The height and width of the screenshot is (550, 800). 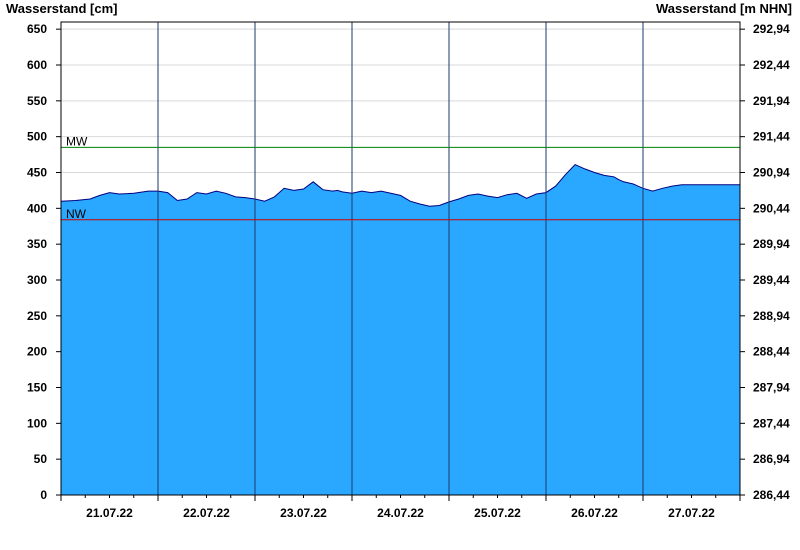 What do you see at coordinates (771, 208) in the screenshot?
I see `y-tick-label-right: 290,44` at bounding box center [771, 208].